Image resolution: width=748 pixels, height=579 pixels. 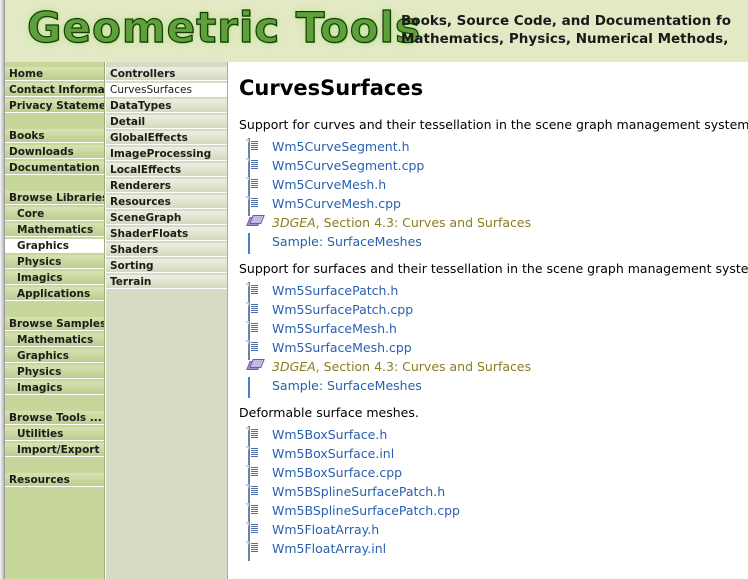 I want to click on source-file-link: Wm5FloatArray.h, so click(x=325, y=529).